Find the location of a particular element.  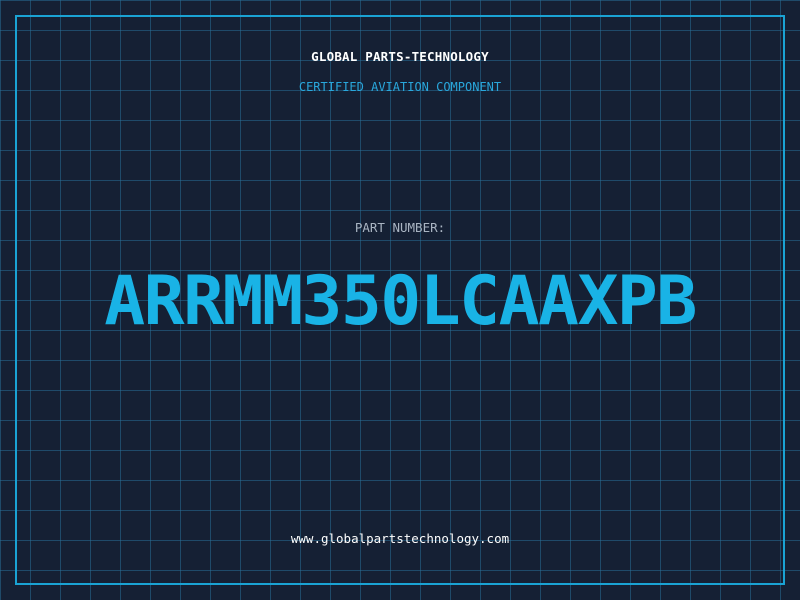

certification-subtitle: CERTIFIED AVIATION COMPONENT is located at coordinates (400, 87).